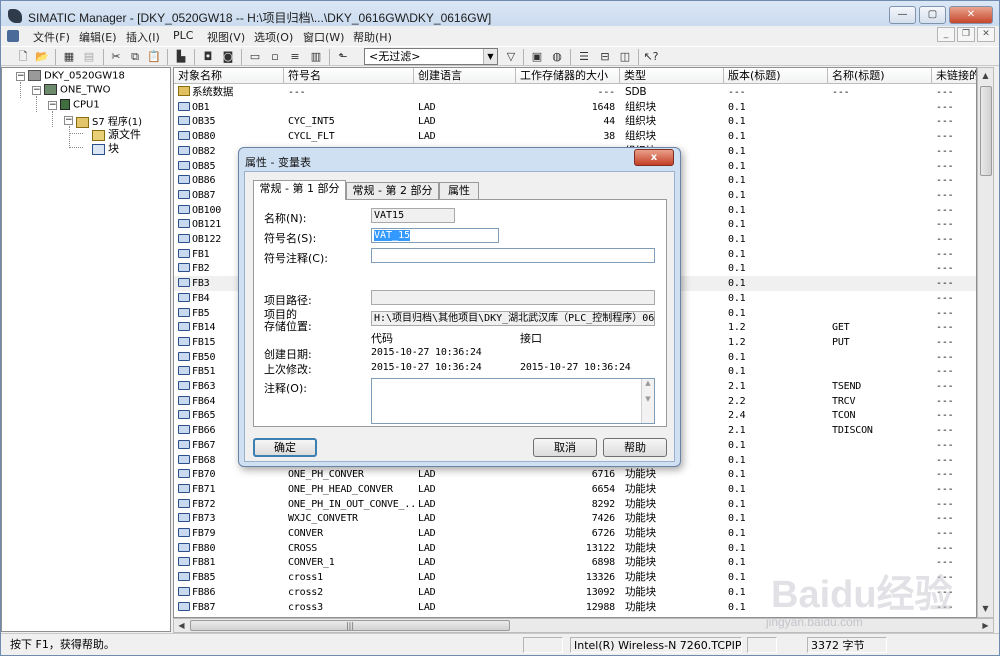  Describe the element at coordinates (34, 75) in the screenshot. I see `project-icon` at that location.